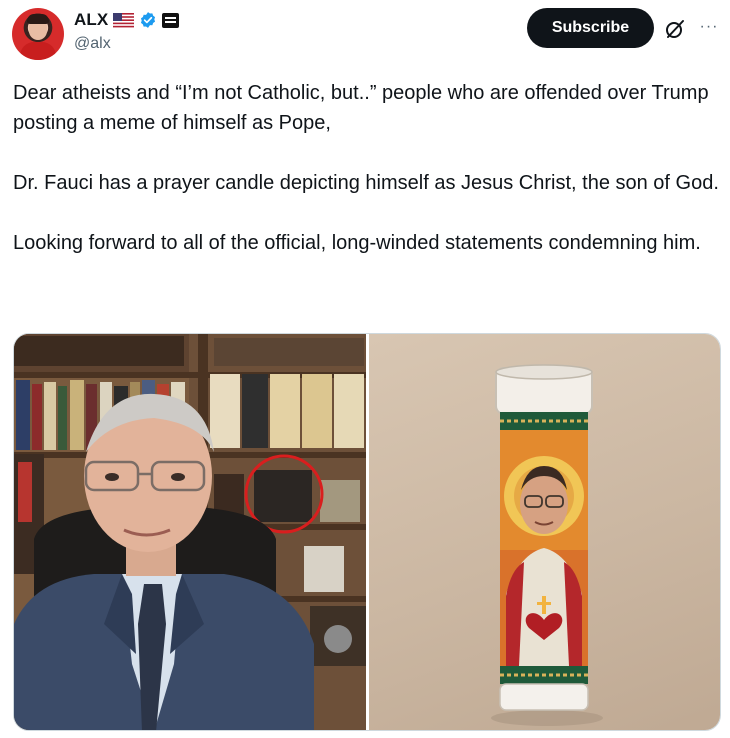  What do you see at coordinates (675, 29) in the screenshot?
I see `grok-icon` at bounding box center [675, 29].